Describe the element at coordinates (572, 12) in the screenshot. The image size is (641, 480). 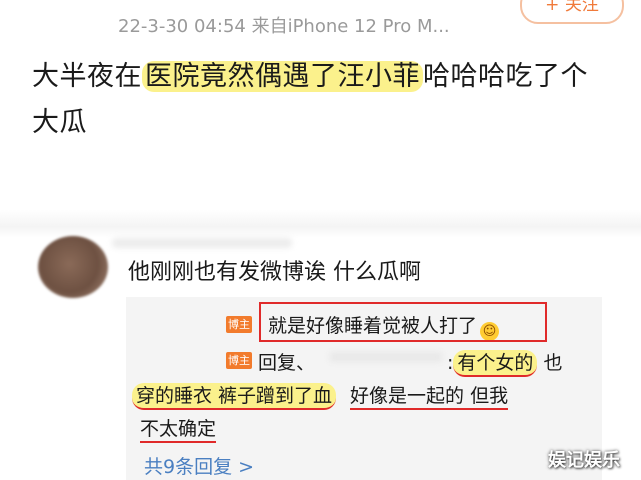
I see `follow-button: + 关注` at that location.